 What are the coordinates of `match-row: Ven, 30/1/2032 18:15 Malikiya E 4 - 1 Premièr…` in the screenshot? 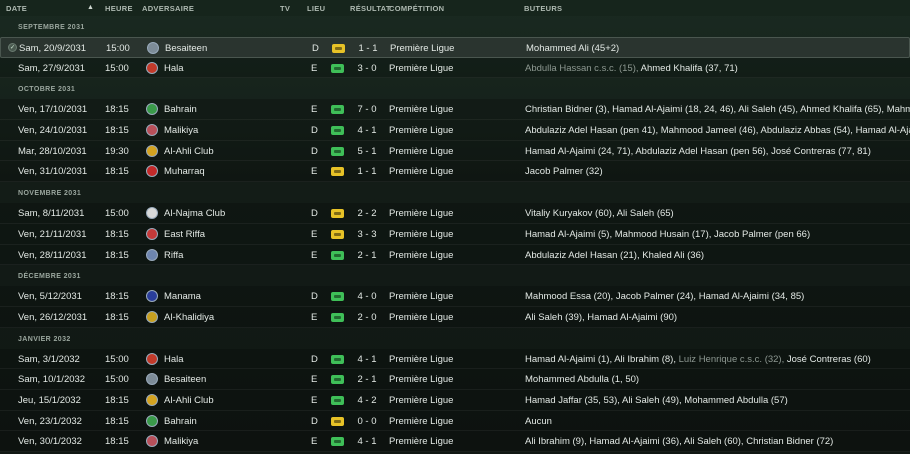 It's located at (455, 441).